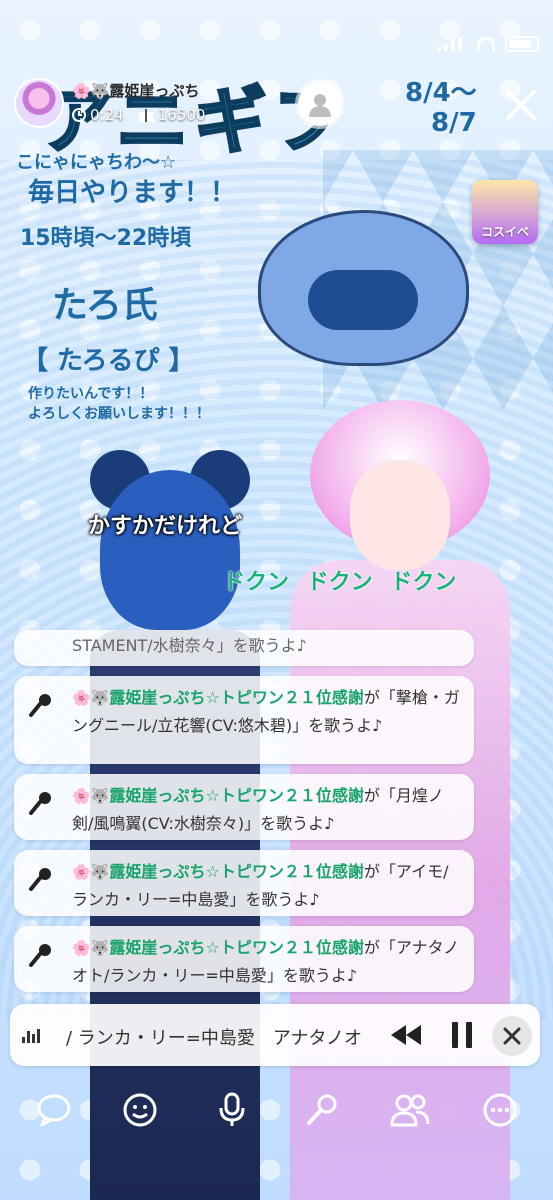 The width and height of the screenshot is (553, 1200). What do you see at coordinates (406, 1035) in the screenshot?
I see `rewind-icon` at bounding box center [406, 1035].